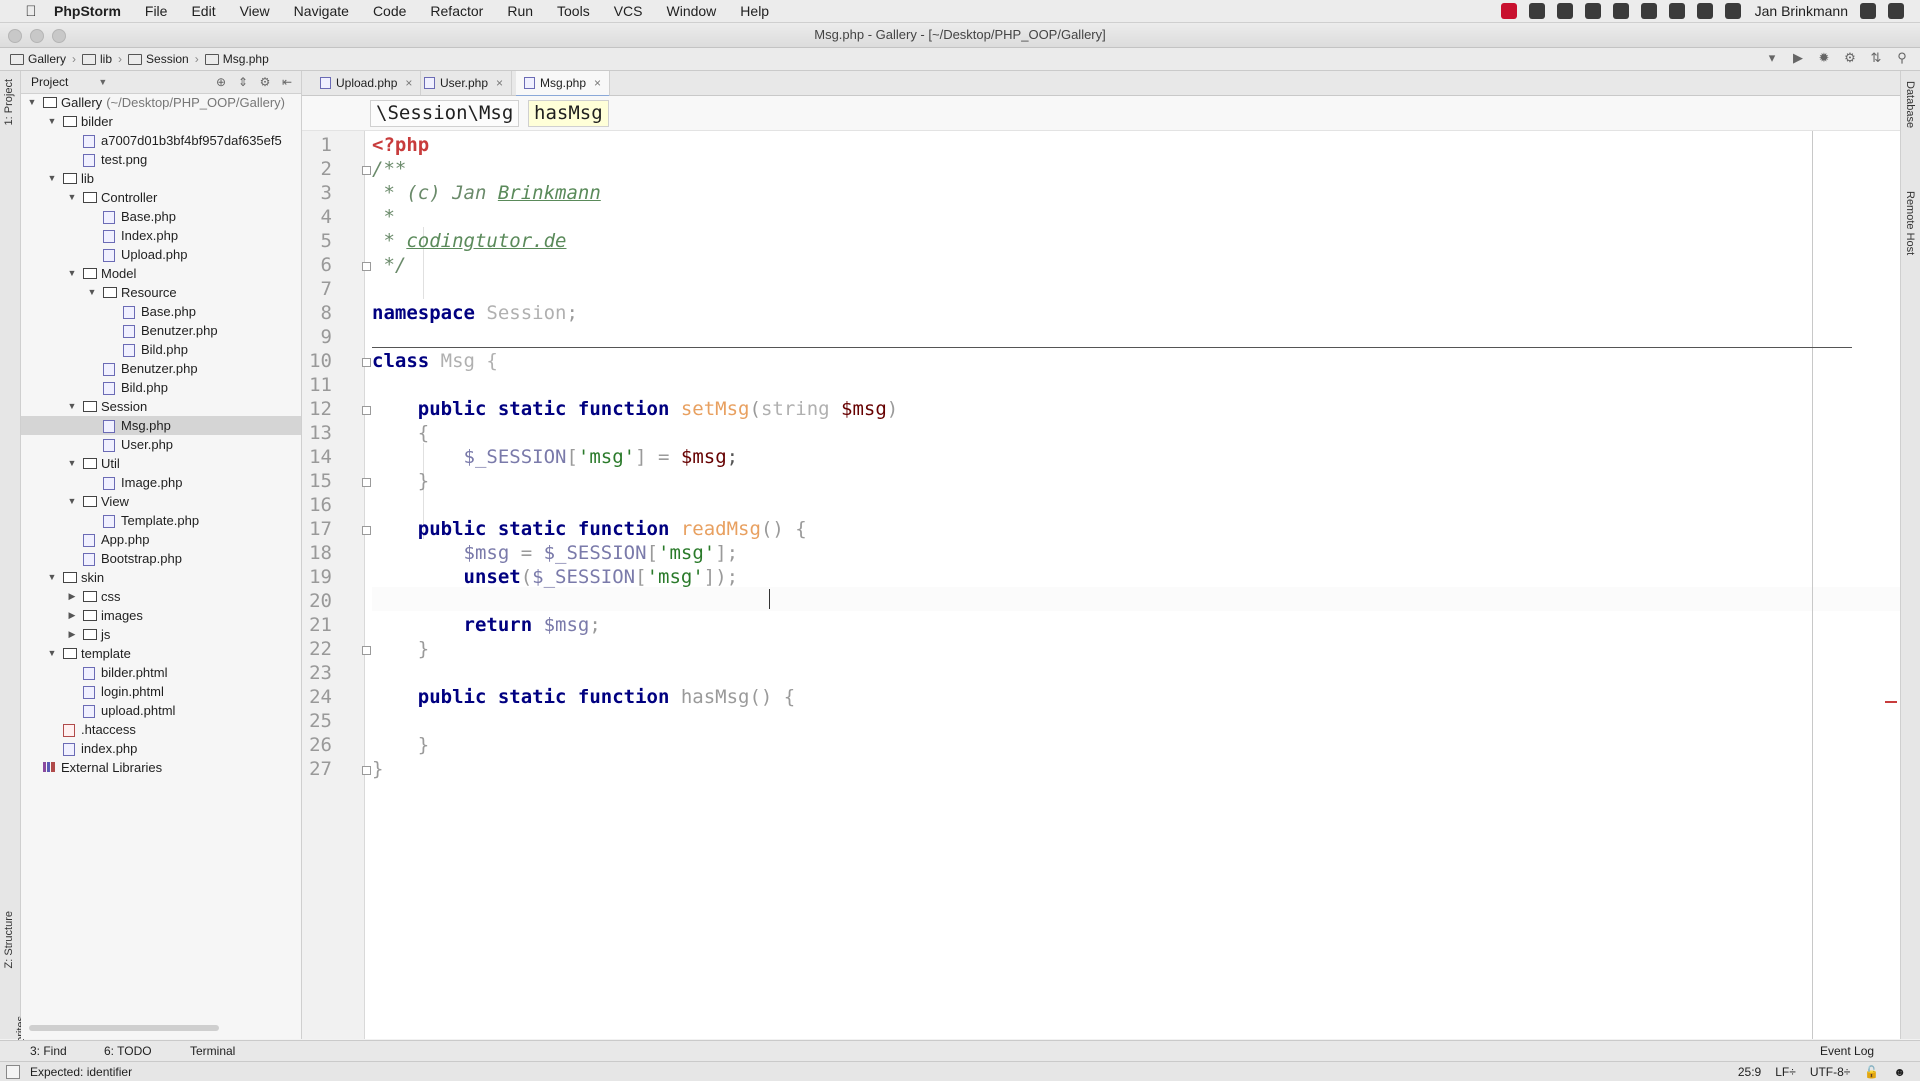 The width and height of the screenshot is (1920, 1081). I want to click on tree-item: ▼ Controller, so click(161, 197).